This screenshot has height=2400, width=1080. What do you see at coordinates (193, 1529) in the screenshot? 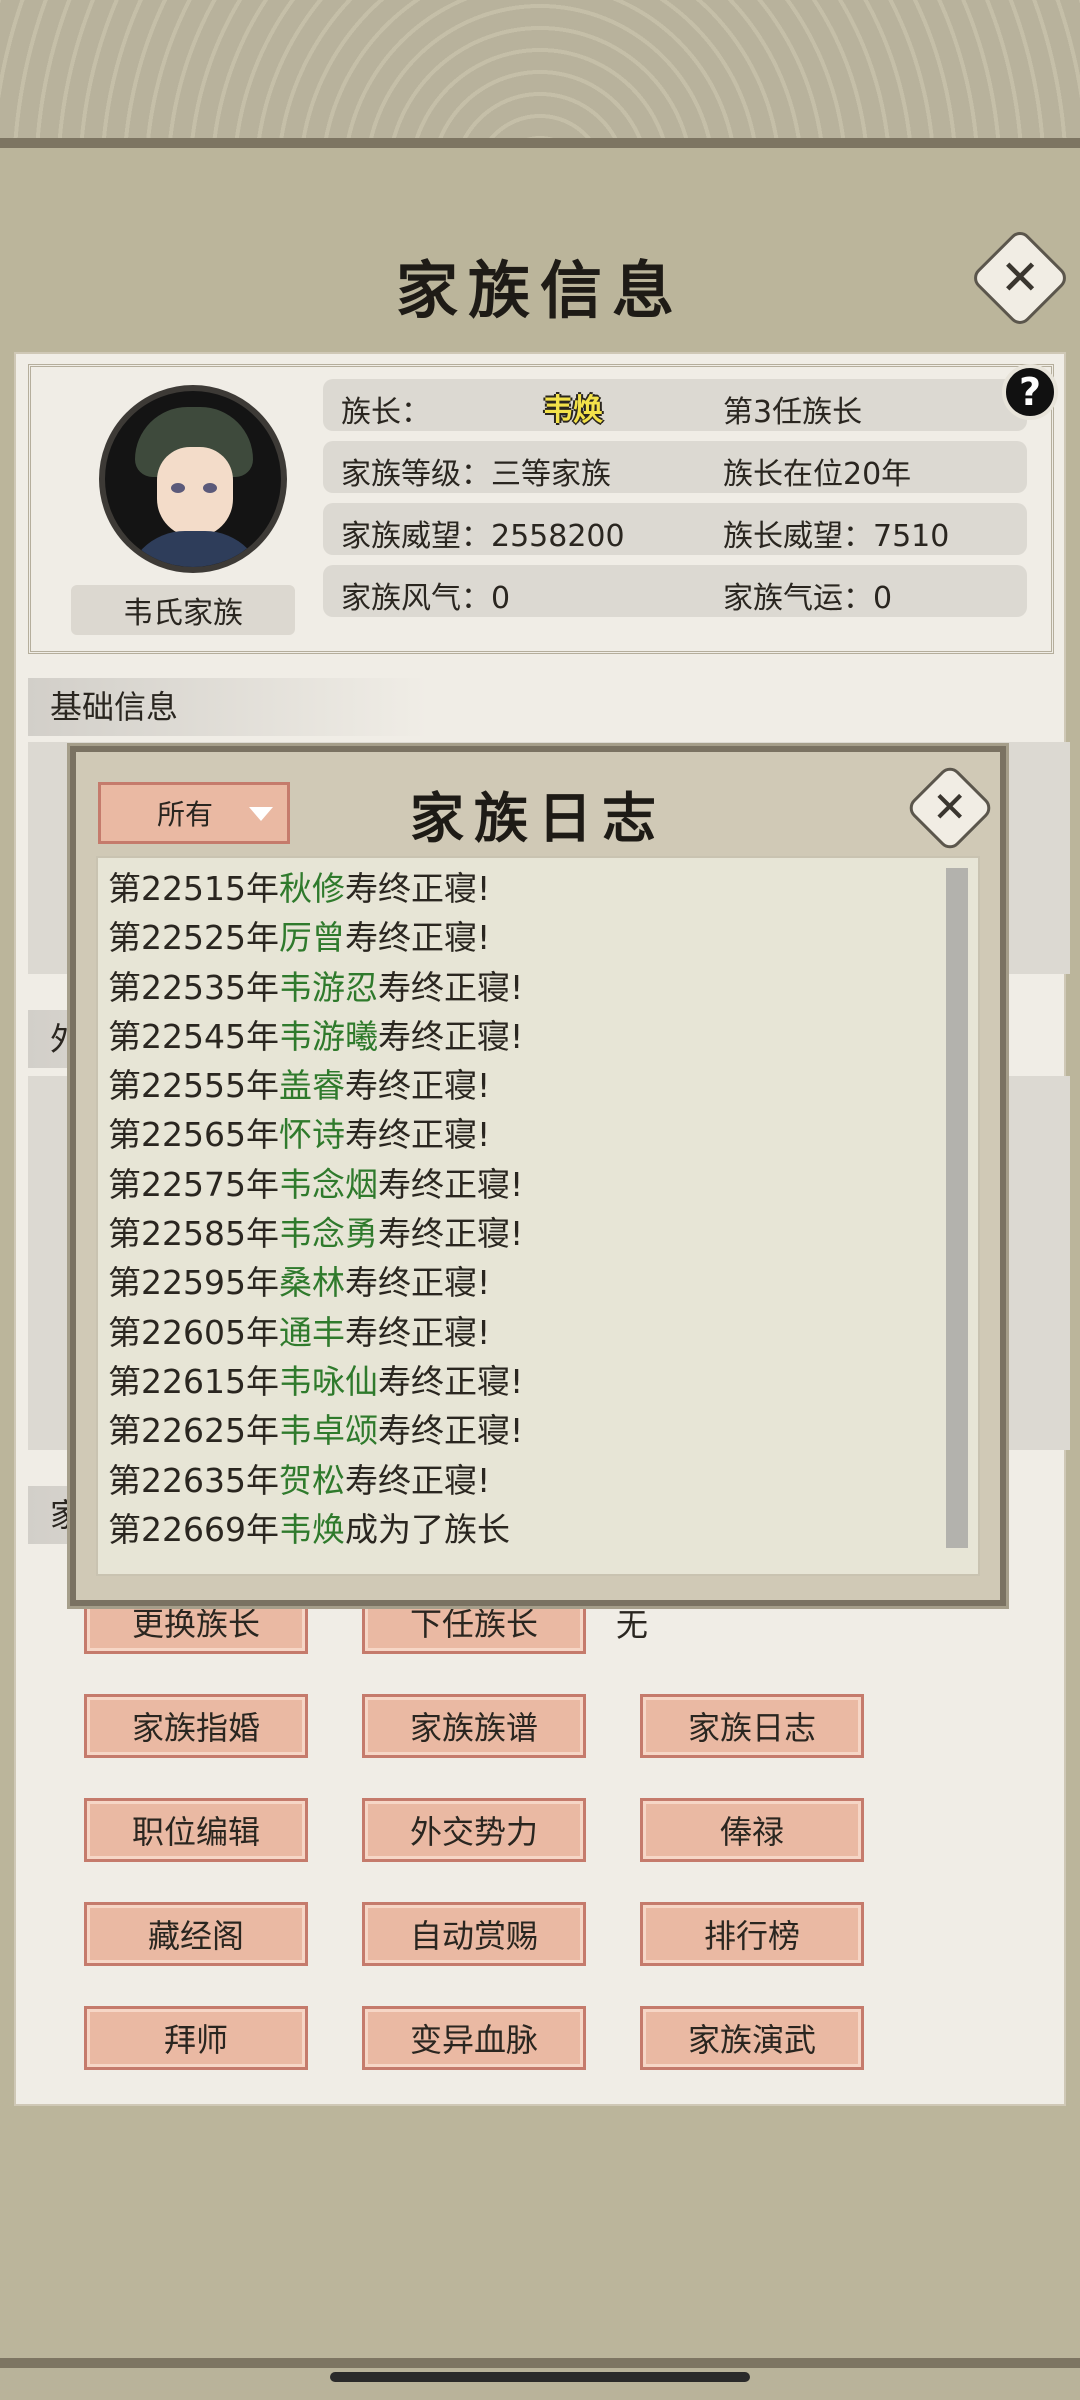
I see `log-entry-year: 第22669年` at bounding box center [193, 1529].